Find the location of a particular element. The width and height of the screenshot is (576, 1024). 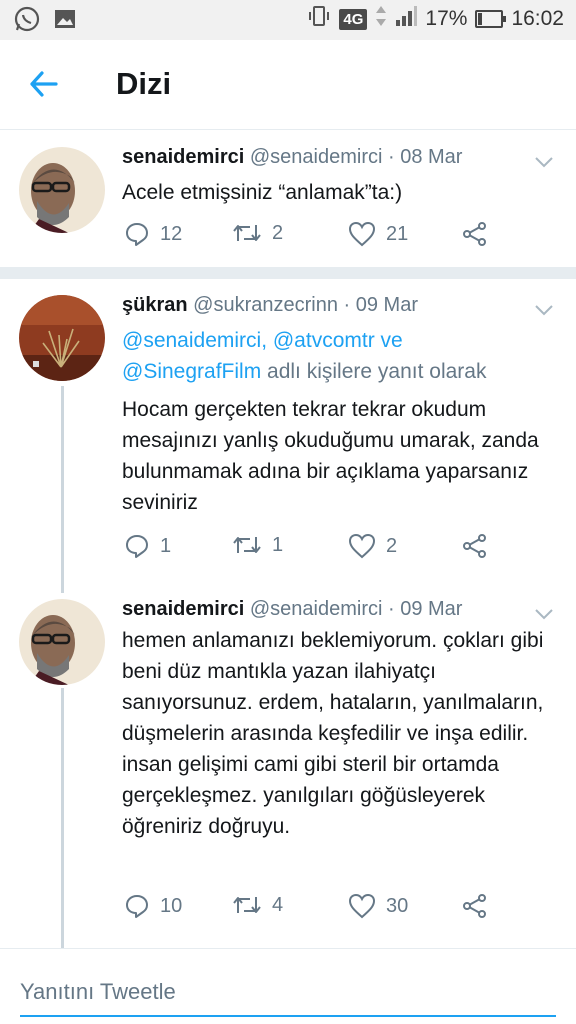

user-handle: @sukranzecrinn is located at coordinates (265, 305).